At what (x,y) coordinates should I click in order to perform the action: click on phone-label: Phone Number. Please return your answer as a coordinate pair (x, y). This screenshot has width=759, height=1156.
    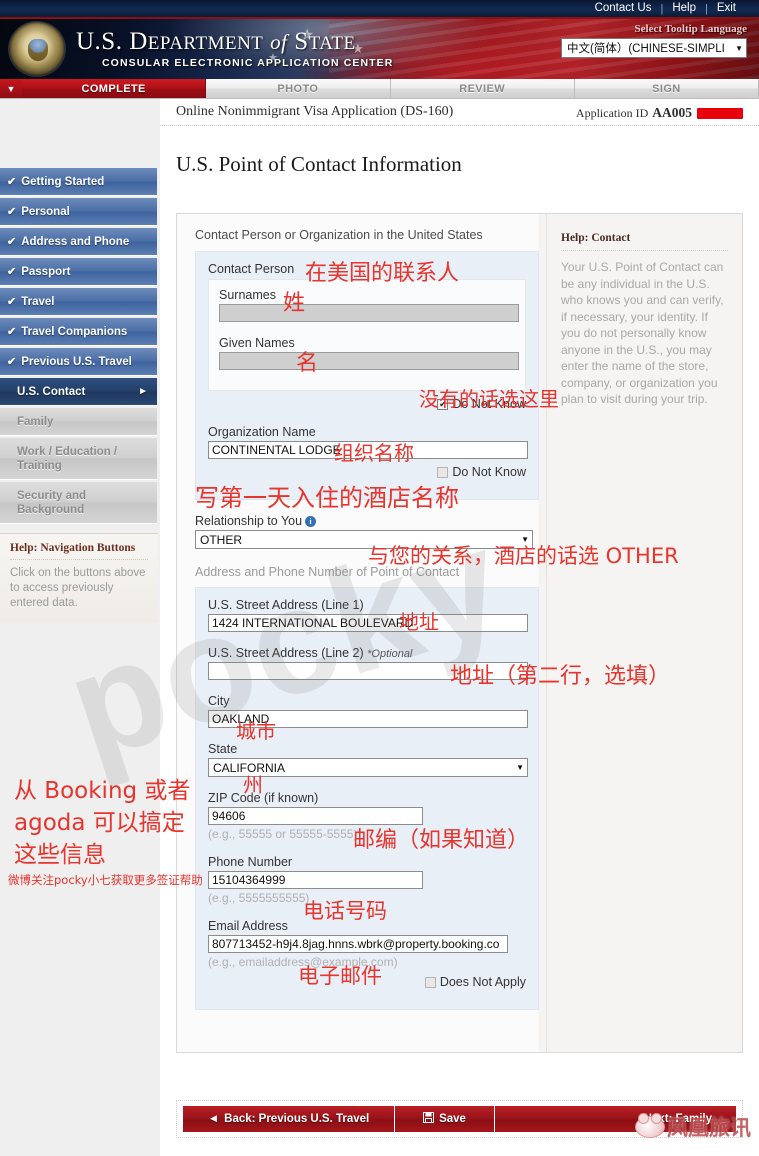
    Looking at the image, I should click on (250, 862).